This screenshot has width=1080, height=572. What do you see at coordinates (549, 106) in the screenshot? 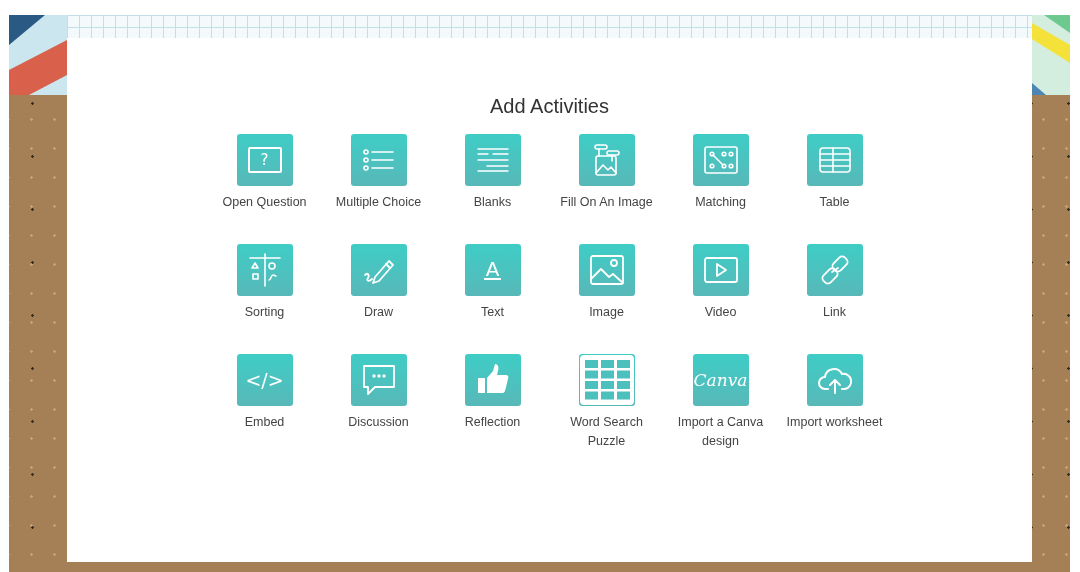
I see `page-title: Add Activities` at bounding box center [549, 106].